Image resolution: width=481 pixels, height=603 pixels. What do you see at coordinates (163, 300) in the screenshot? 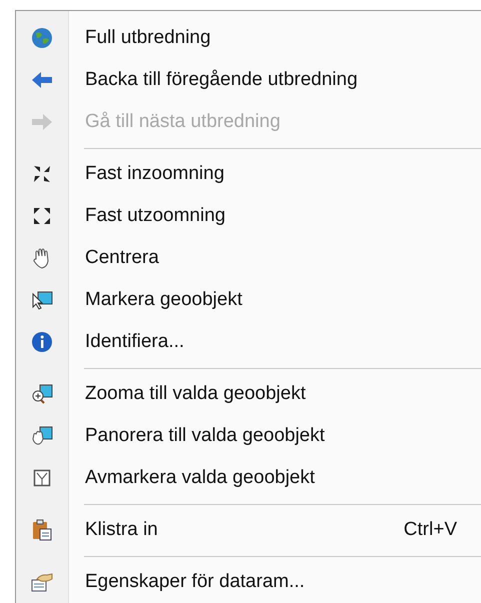
I see `menu-item-label: Markera geoobjekt` at bounding box center [163, 300].